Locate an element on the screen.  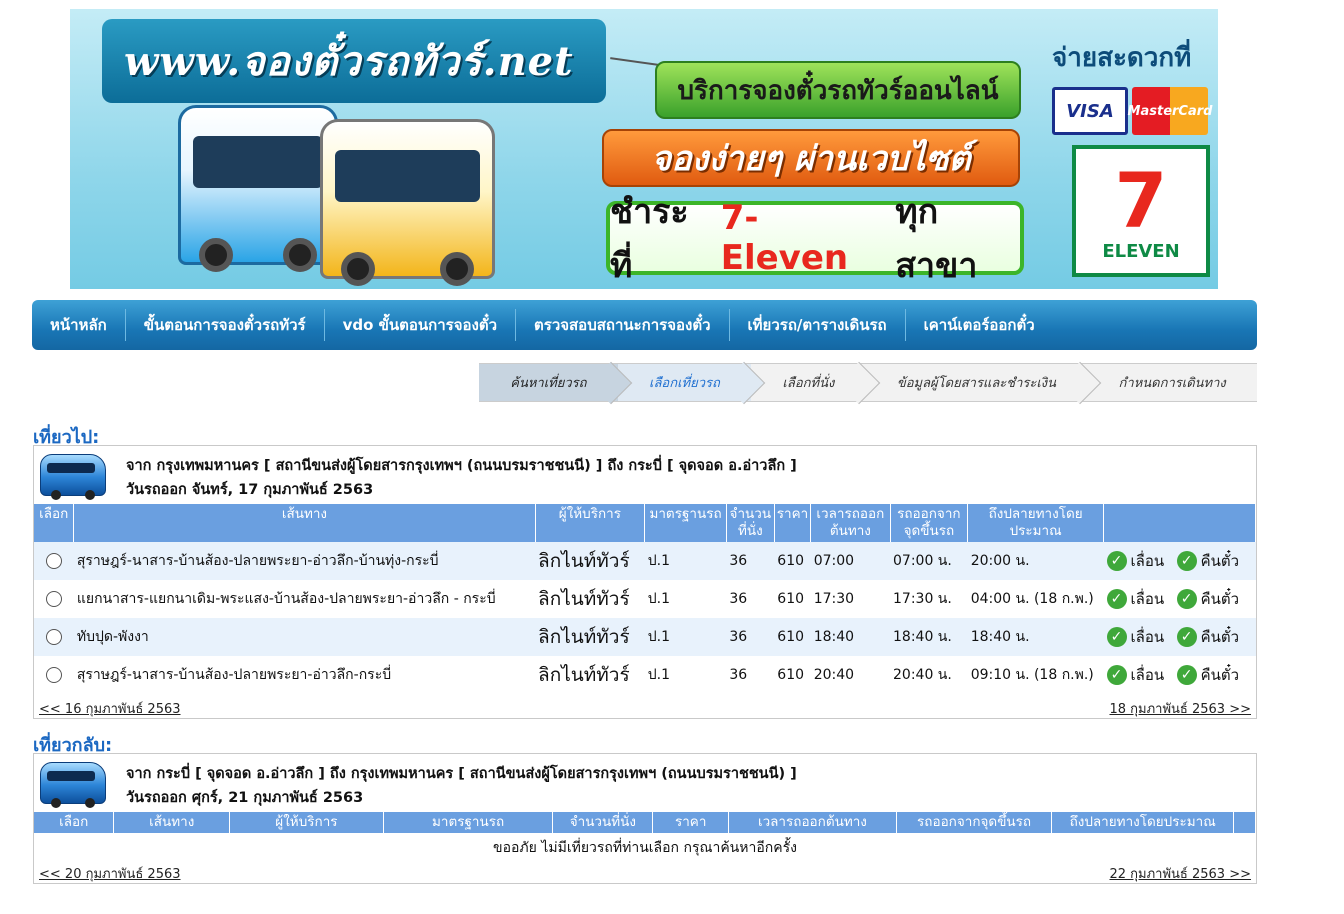
trip-arrive: 20:00 น. is located at coordinates (1035, 561).